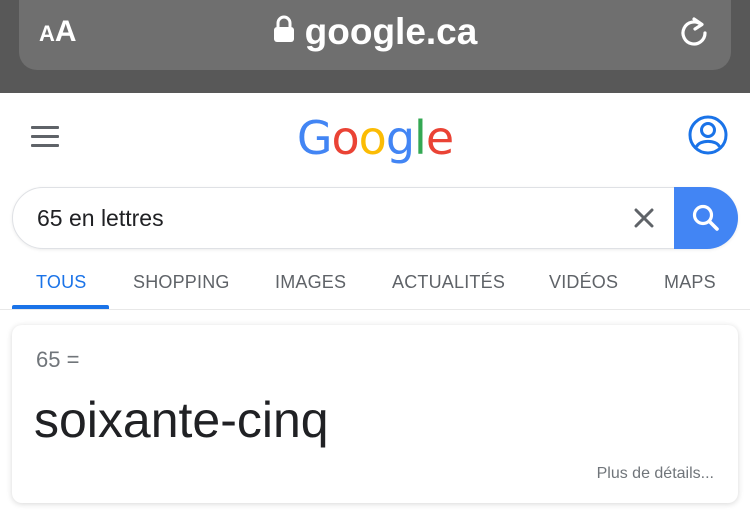 The width and height of the screenshot is (750, 517). Describe the element at coordinates (181, 420) in the screenshot. I see `conversion-answer: soixante-cinq` at that location.